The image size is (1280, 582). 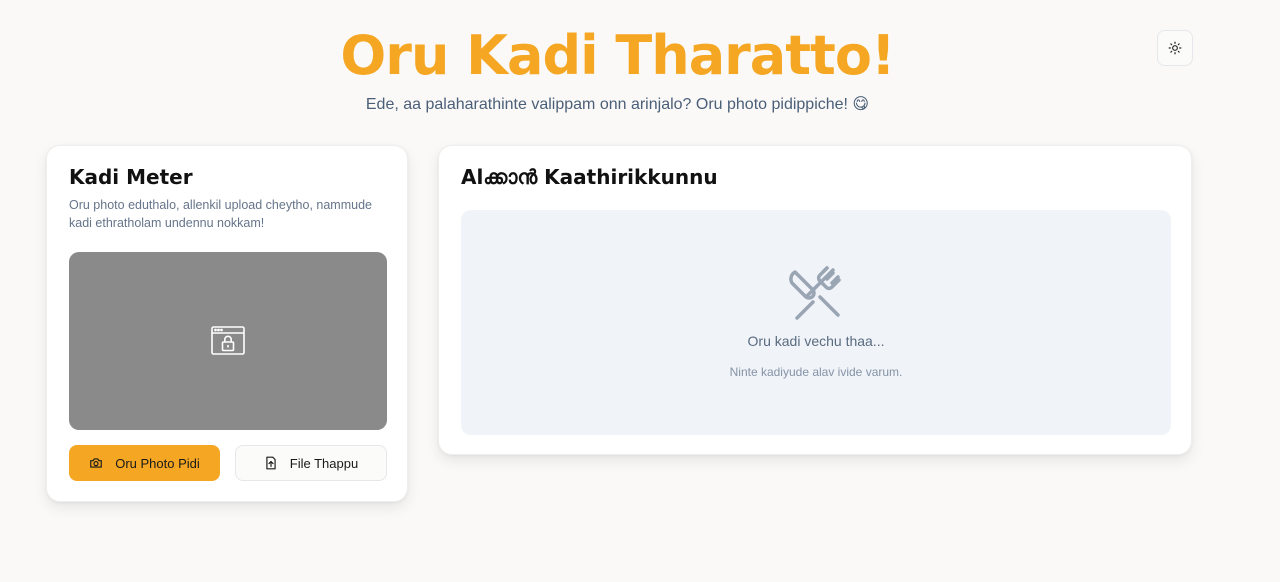 I want to click on upload-file-icon, so click(x=271, y=463).